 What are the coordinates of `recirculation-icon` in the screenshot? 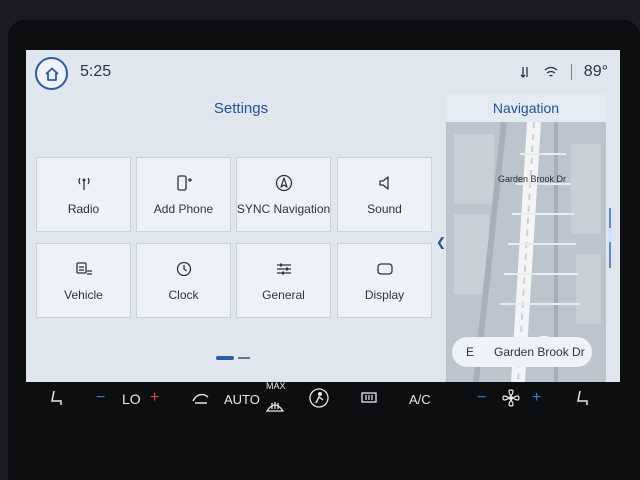 It's located at (200, 398).